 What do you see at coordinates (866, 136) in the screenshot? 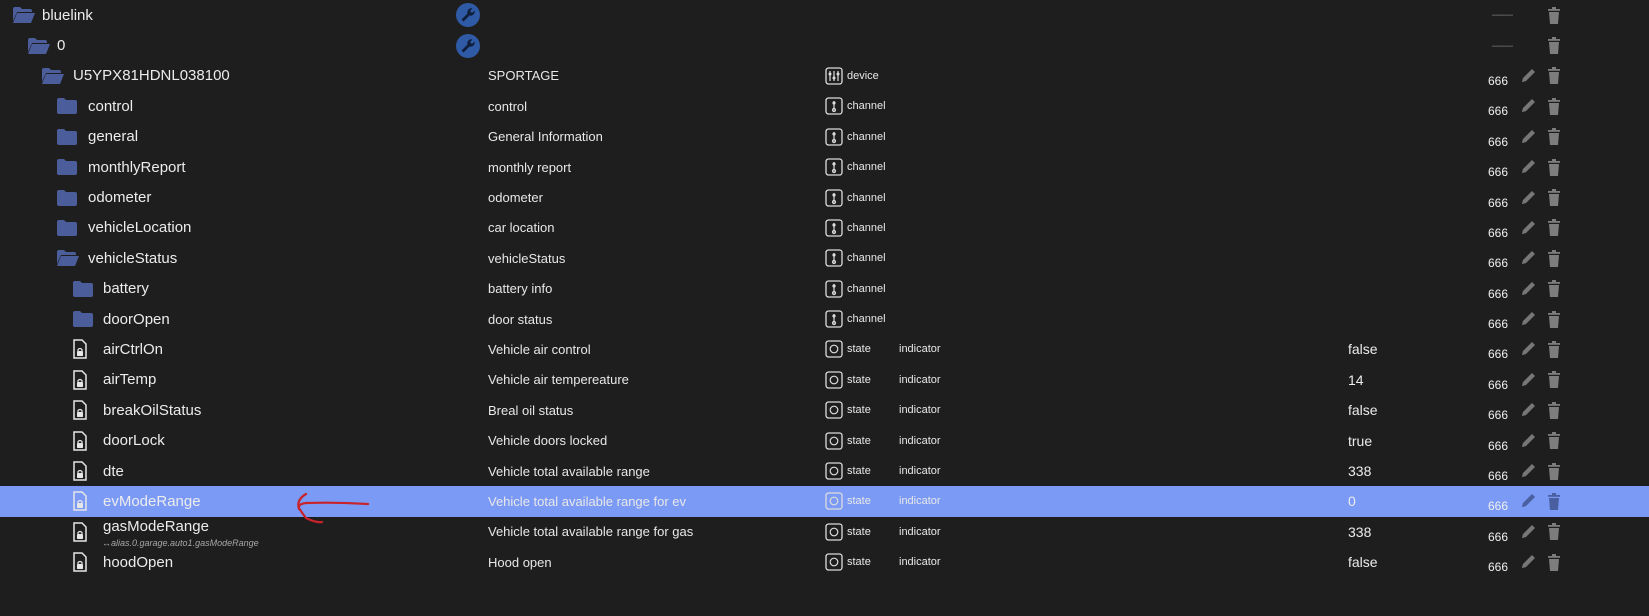
I see `object-type-label: channel` at bounding box center [866, 136].